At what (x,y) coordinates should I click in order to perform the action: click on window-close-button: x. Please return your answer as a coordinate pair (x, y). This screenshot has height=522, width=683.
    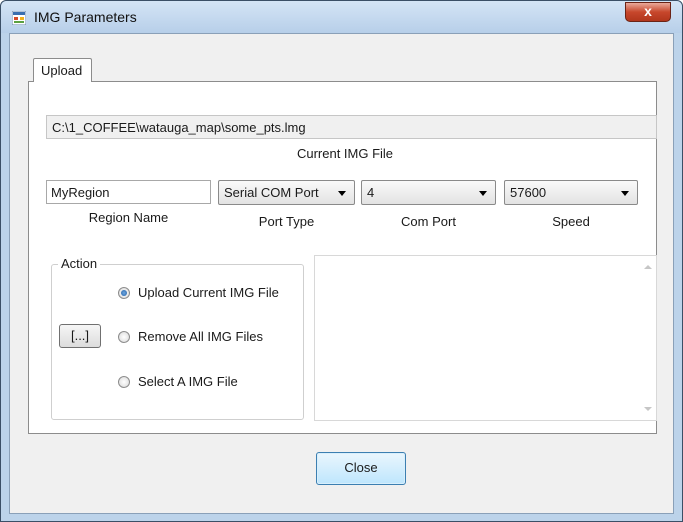
    Looking at the image, I should click on (648, 12).